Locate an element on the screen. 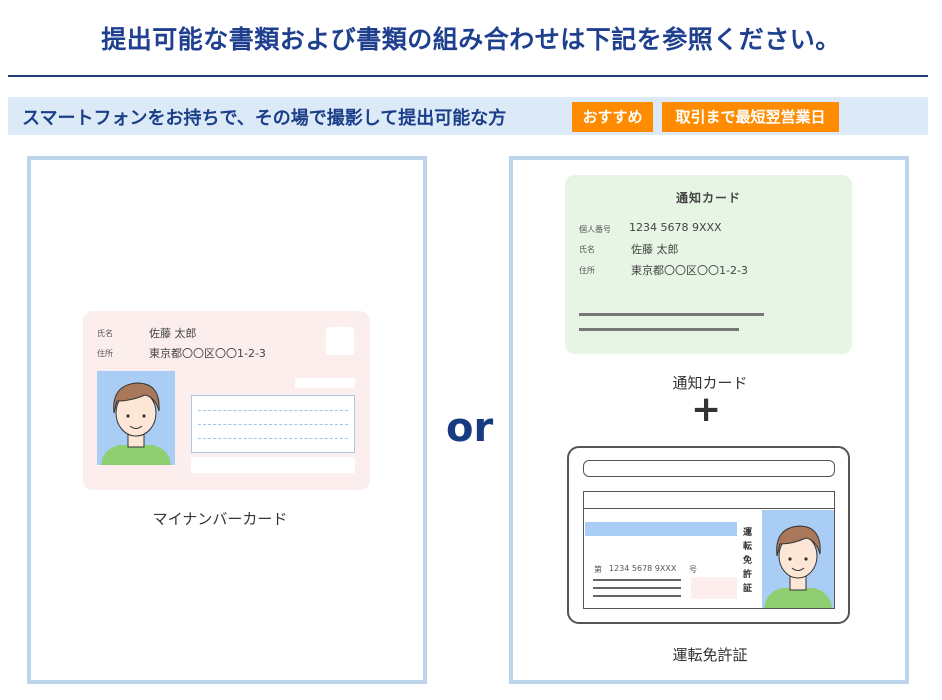 The image size is (942, 700). number-label: 個人番号 is located at coordinates (595, 229).